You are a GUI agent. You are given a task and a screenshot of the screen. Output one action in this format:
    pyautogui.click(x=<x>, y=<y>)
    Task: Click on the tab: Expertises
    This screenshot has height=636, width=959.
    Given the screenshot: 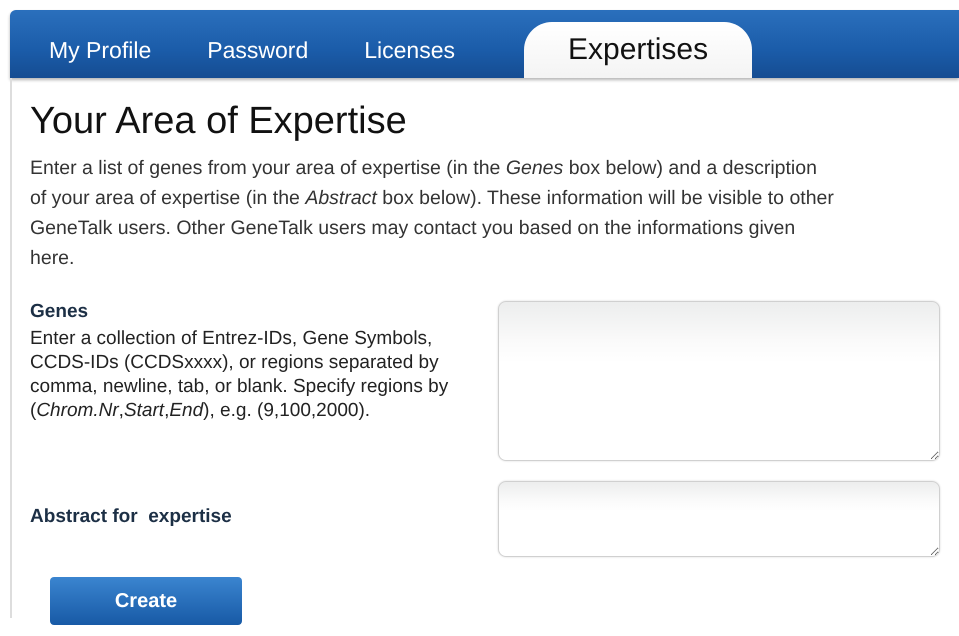 What is the action you would take?
    pyautogui.click(x=638, y=50)
    